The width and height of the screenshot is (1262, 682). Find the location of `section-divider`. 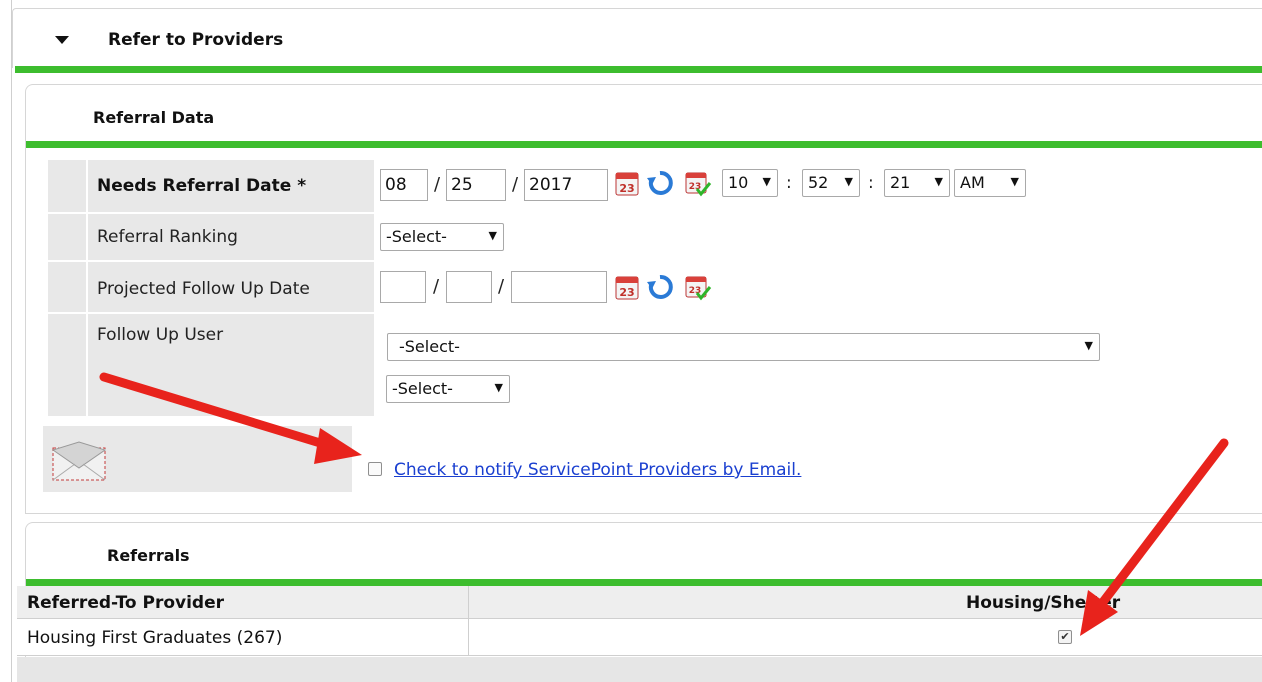

section-divider is located at coordinates (638, 69).